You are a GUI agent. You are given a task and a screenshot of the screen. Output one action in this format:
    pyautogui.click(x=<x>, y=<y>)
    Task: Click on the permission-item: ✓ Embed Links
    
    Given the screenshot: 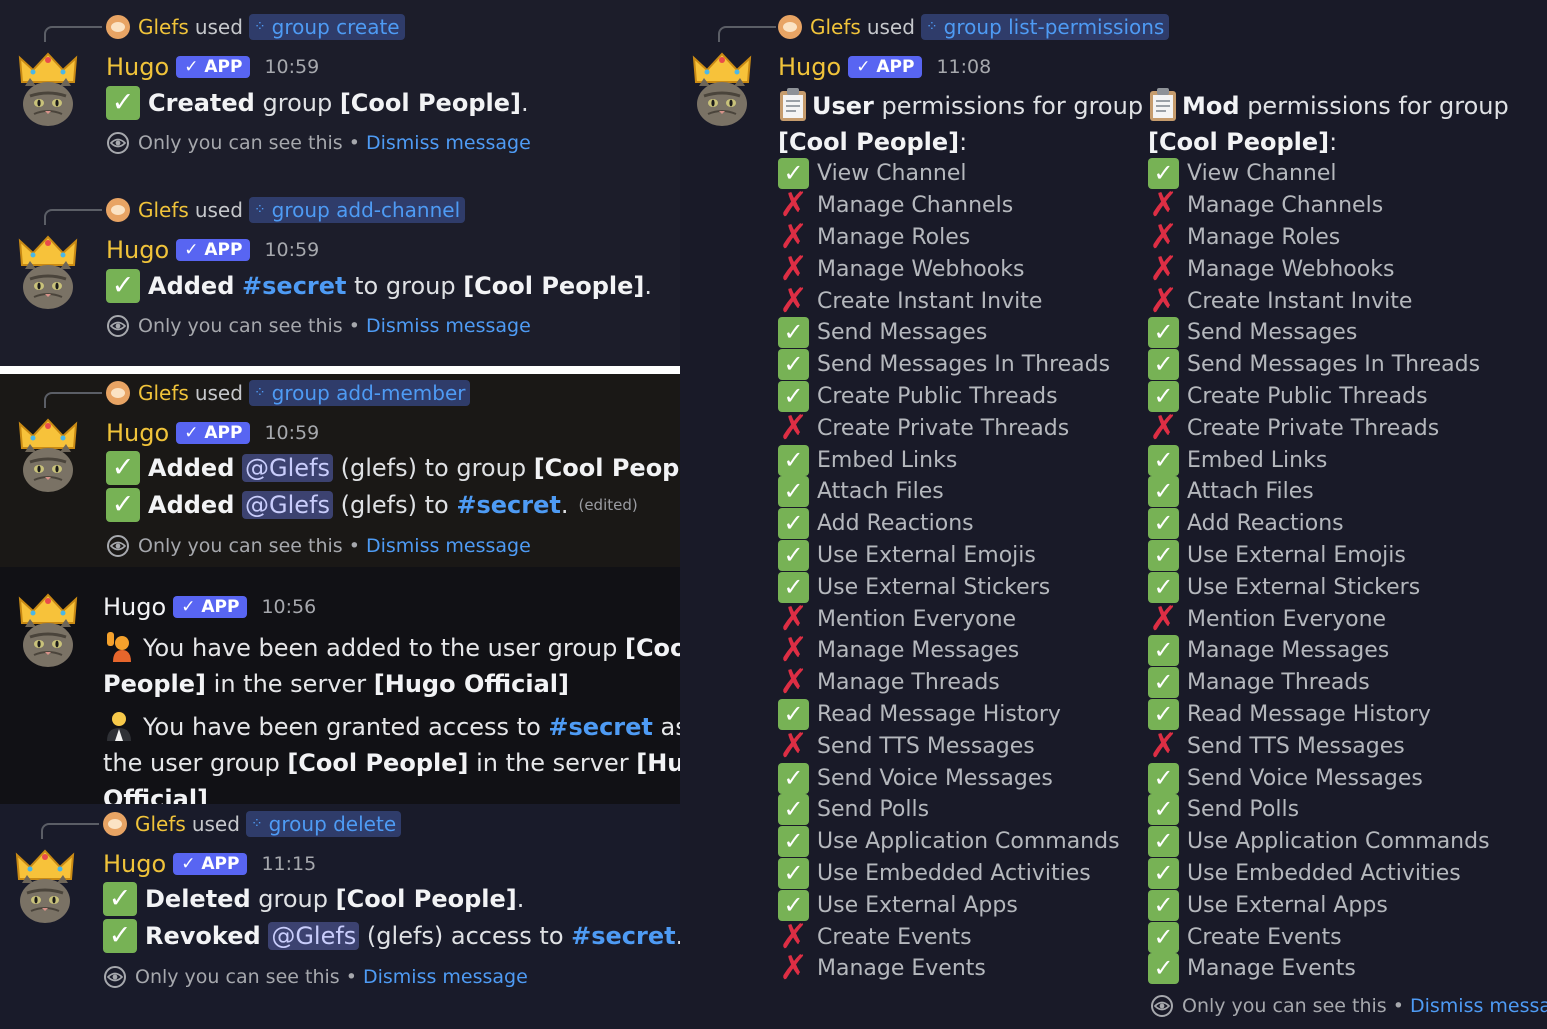 What is the action you would take?
    pyautogui.click(x=1319, y=460)
    